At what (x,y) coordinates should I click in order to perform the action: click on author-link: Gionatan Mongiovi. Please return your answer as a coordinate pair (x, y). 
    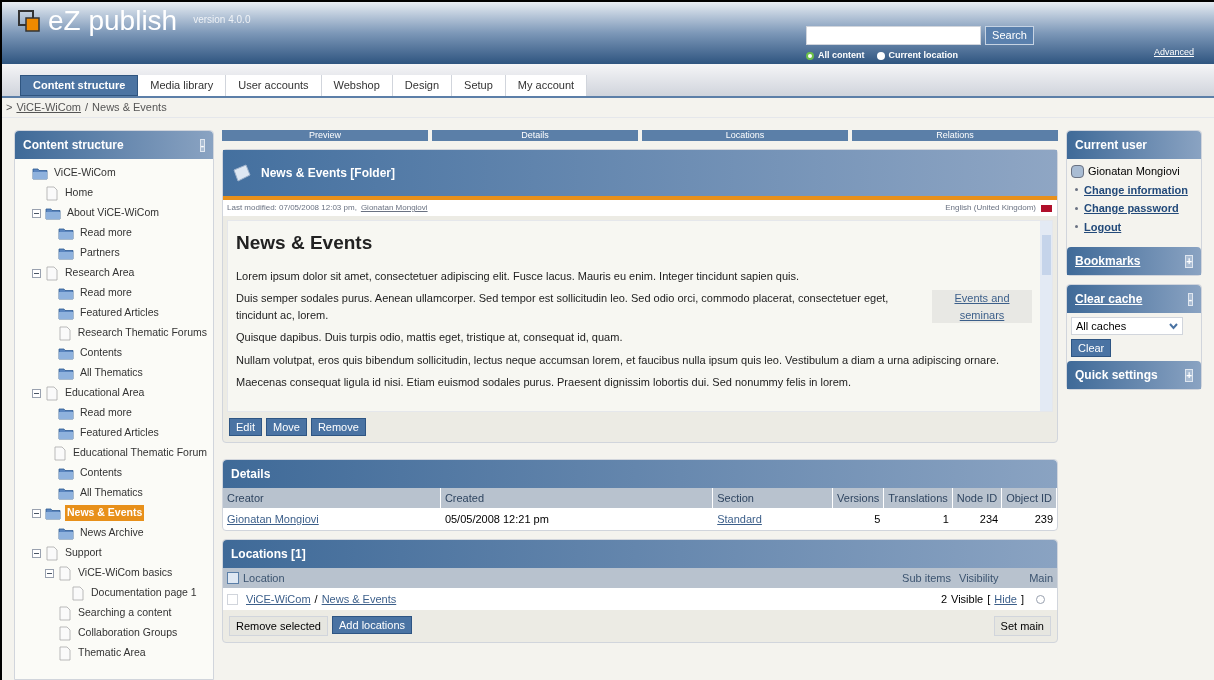
    Looking at the image, I should click on (394, 208).